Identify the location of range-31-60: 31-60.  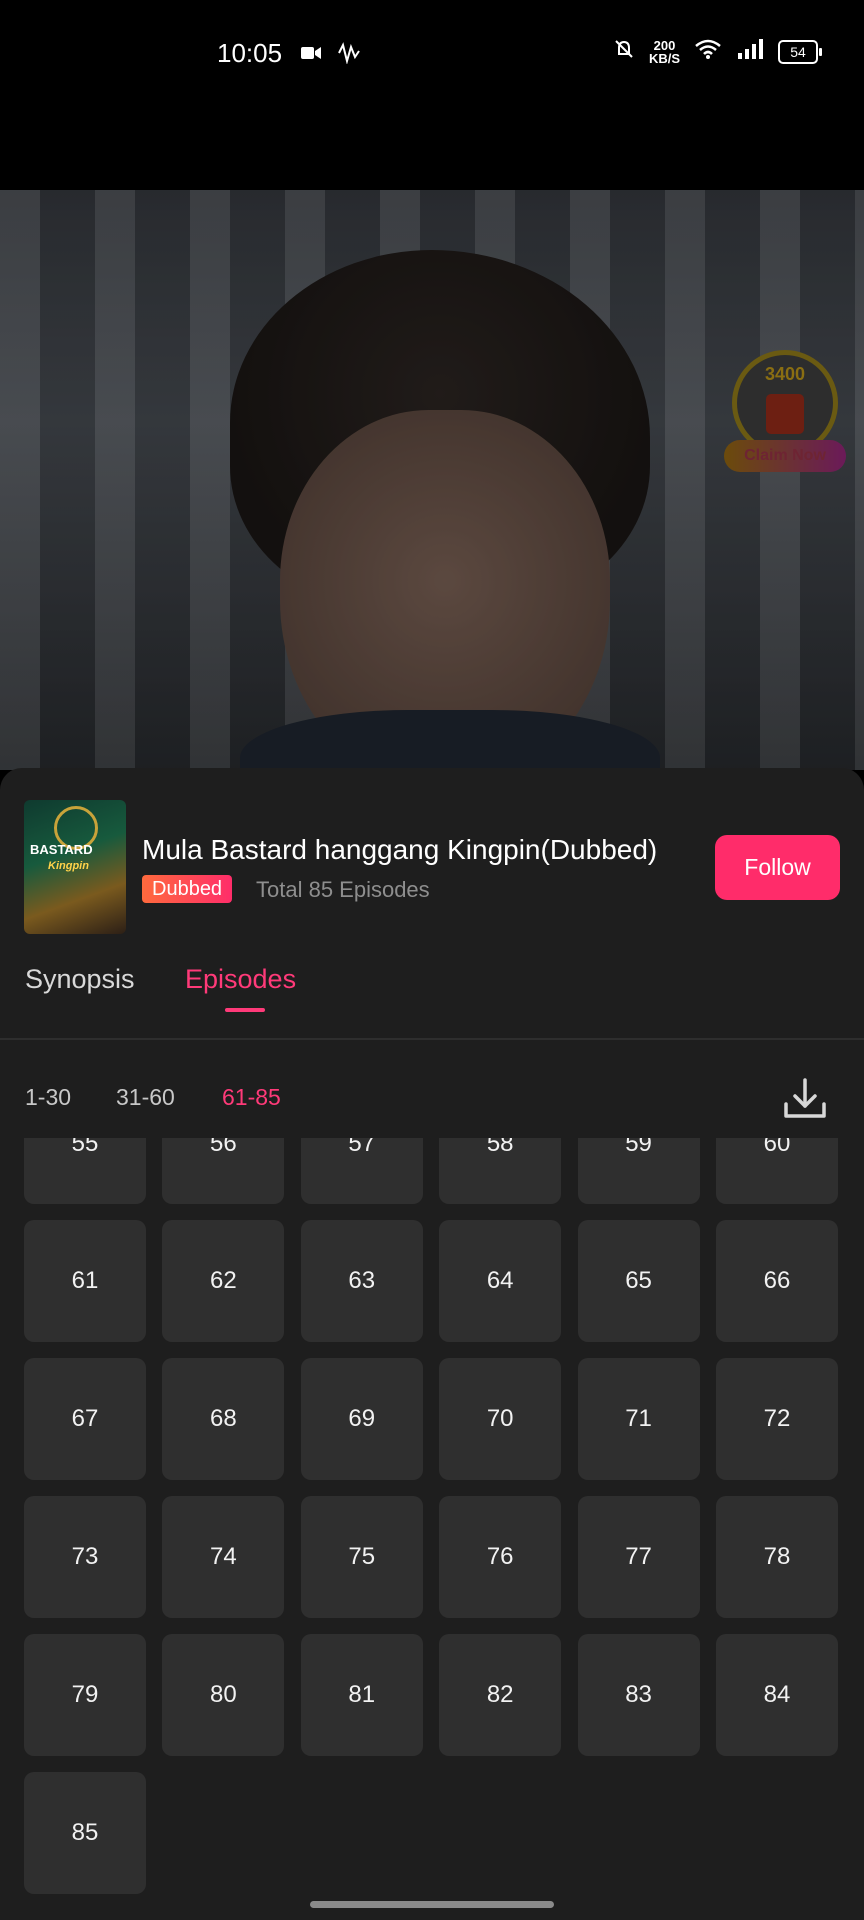
(145, 1097).